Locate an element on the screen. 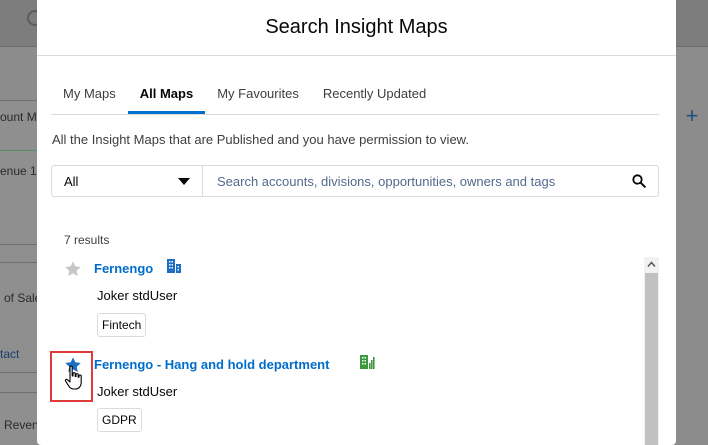 This screenshot has width=708, height=445. background-text-4: Reven is located at coordinates (21, 425).